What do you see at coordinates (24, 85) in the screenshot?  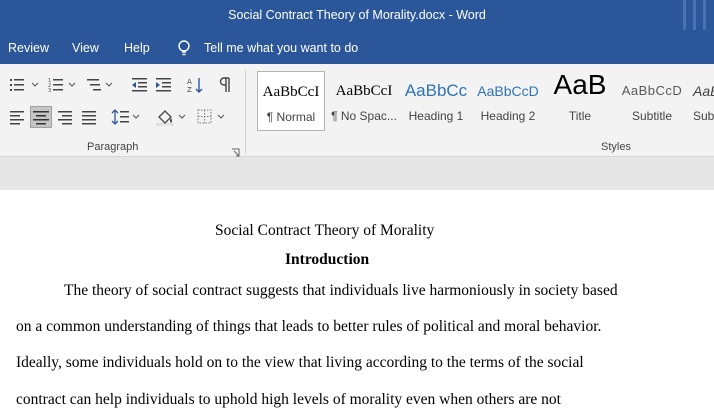 I see `bullets-icon` at bounding box center [24, 85].